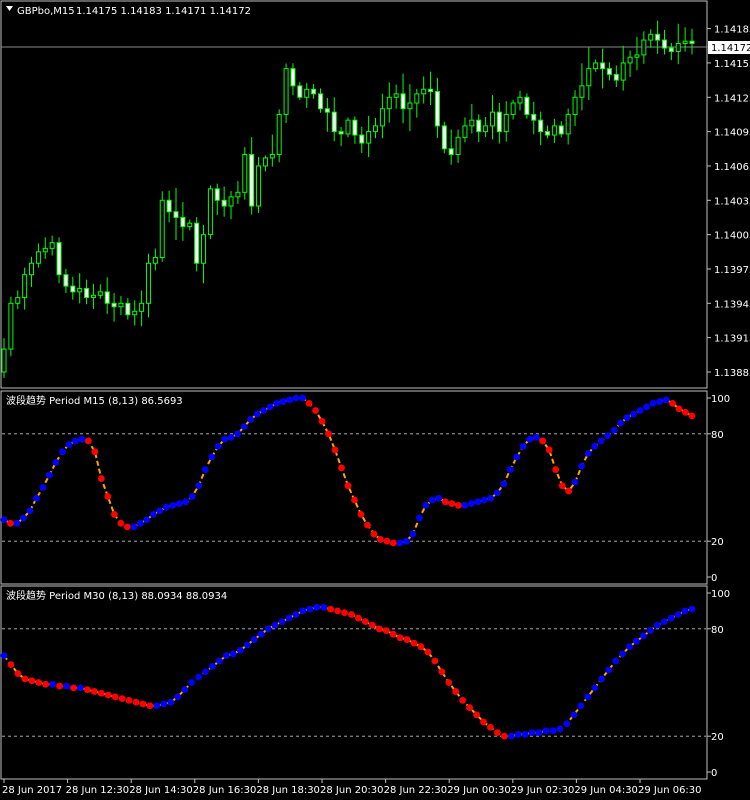 The image size is (750, 800). What do you see at coordinates (606, 790) in the screenshot?
I see `time-tick-label: 29 Jun 04:30` at bounding box center [606, 790].